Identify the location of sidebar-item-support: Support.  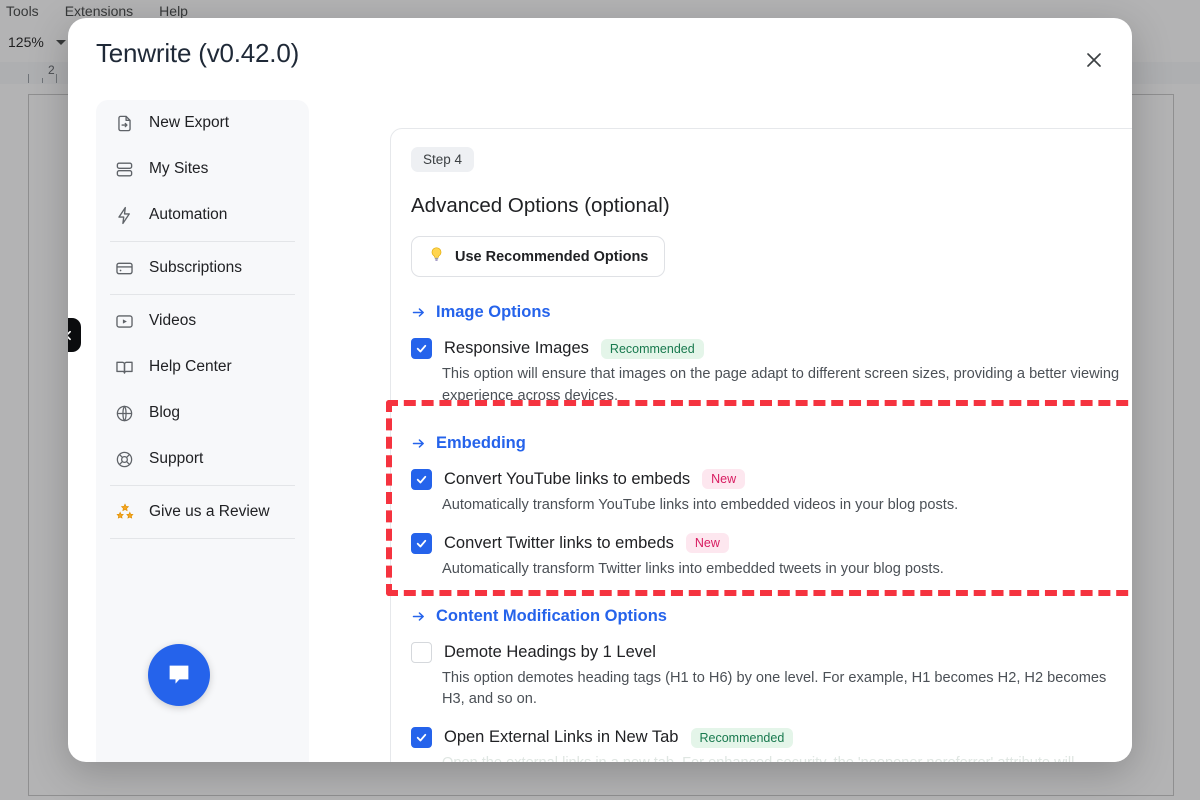
(202, 459).